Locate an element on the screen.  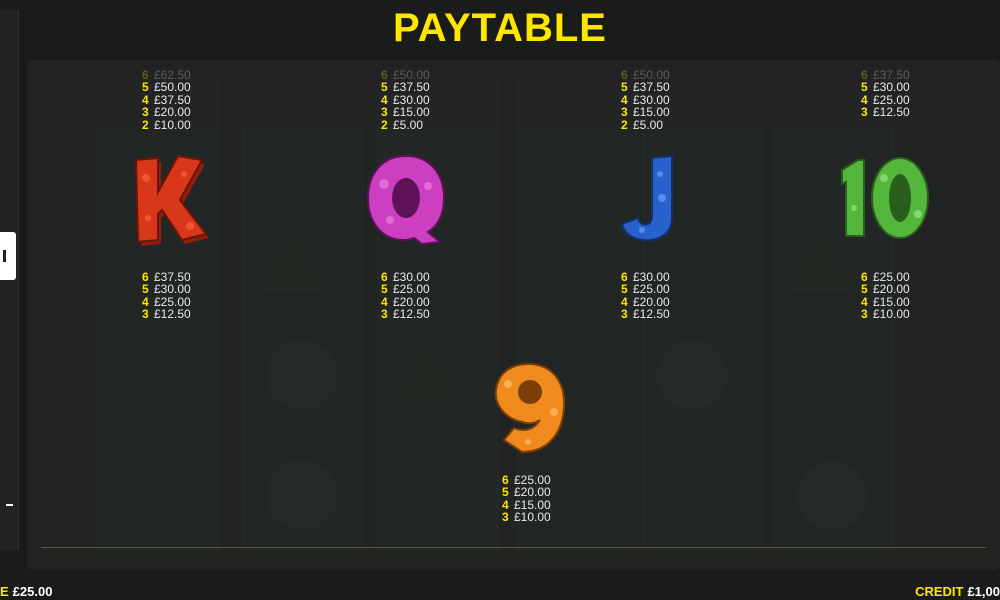
status-bar: E £25.00 CREDIT £1,00 is located at coordinates (500, 590).